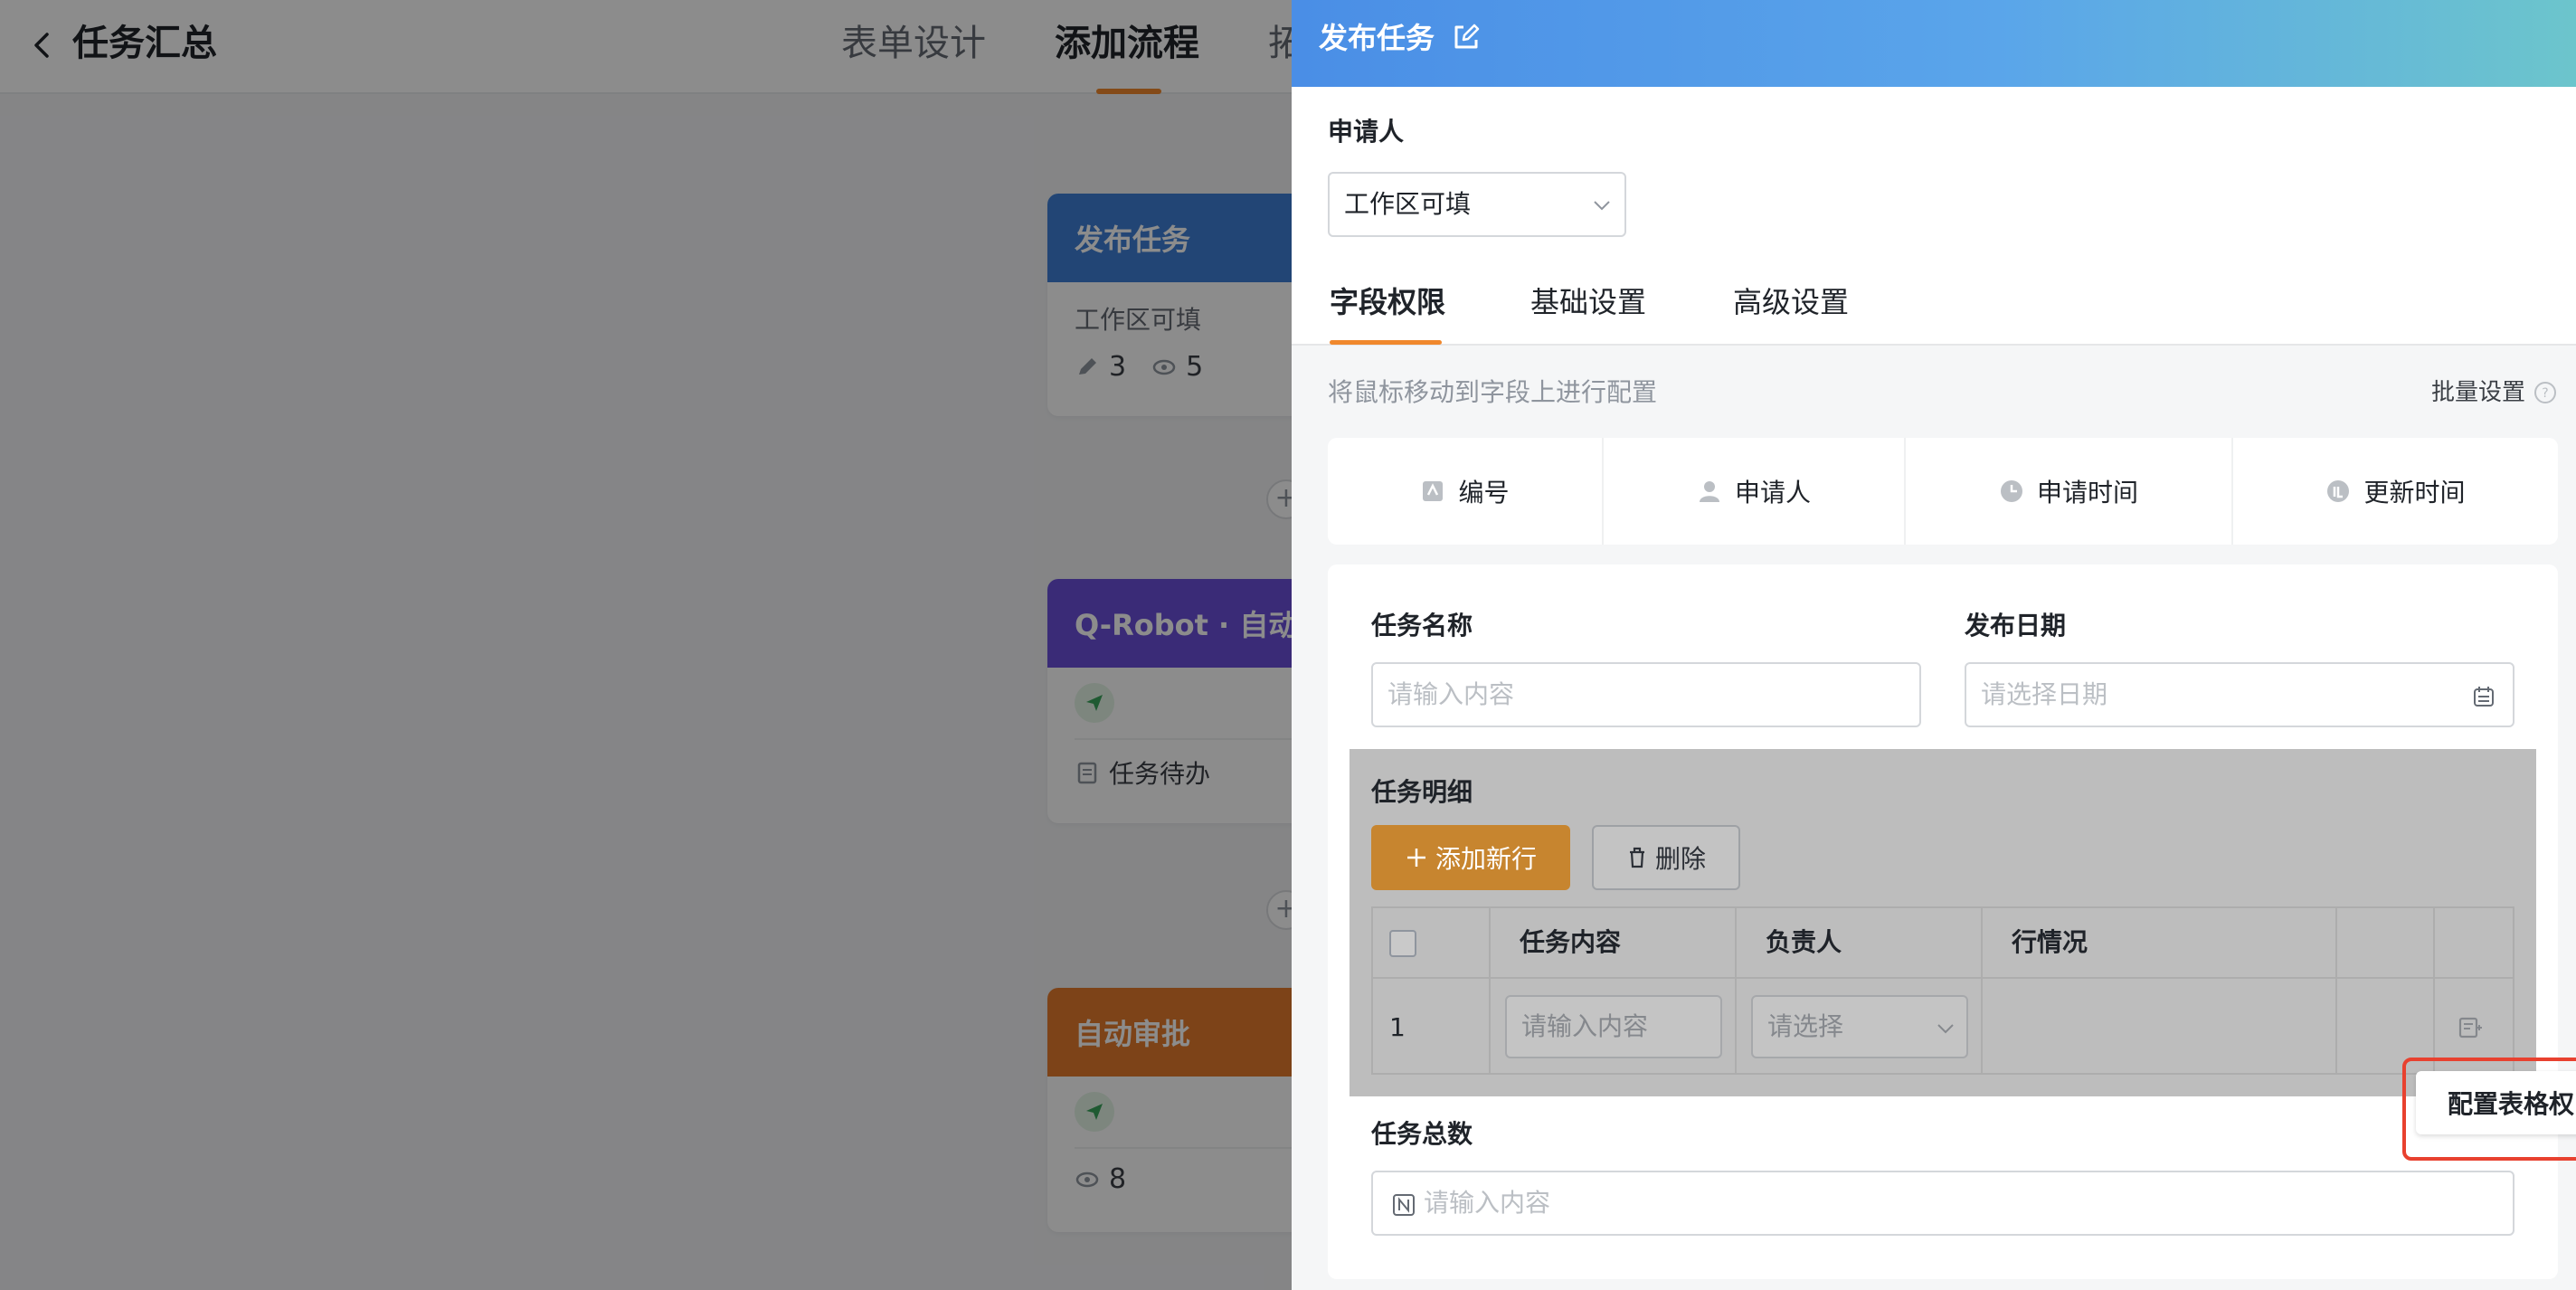  I want to click on publish-date-label: 发布日期, so click(2016, 625).